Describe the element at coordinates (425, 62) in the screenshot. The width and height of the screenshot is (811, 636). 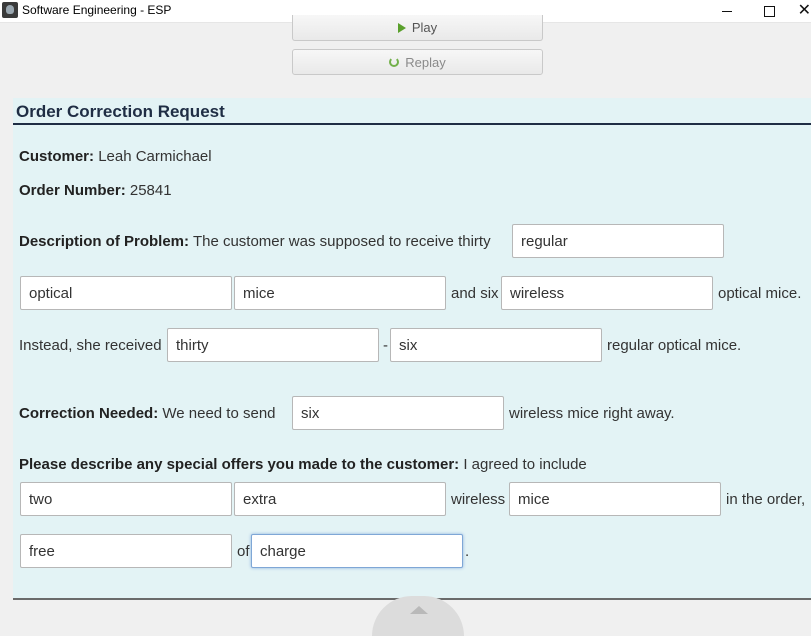
I see `replay-label: Replay` at that location.